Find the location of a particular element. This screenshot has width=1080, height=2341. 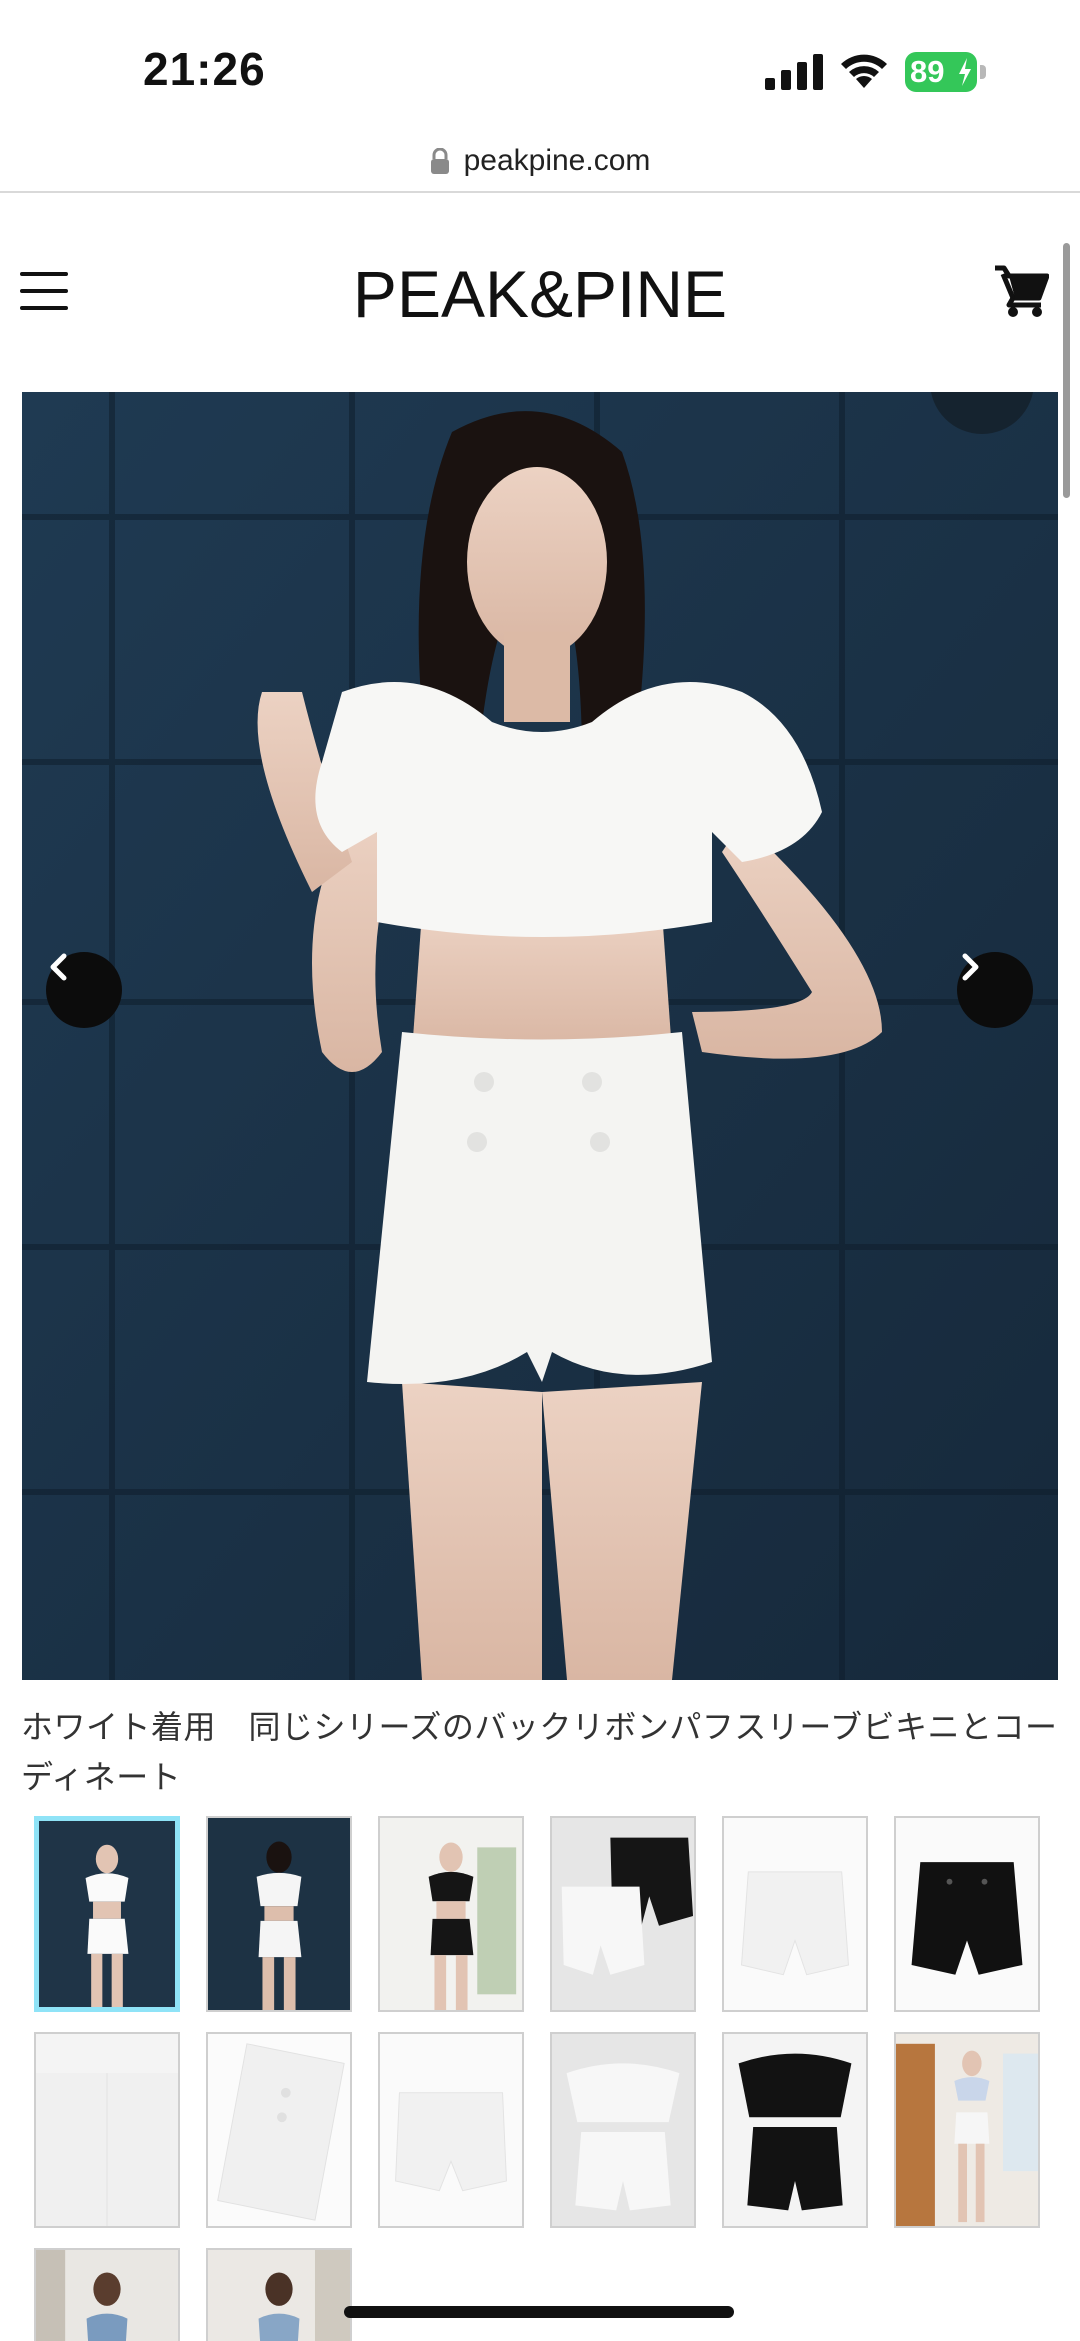

thumbnail-model-black-front is located at coordinates (451, 1914).